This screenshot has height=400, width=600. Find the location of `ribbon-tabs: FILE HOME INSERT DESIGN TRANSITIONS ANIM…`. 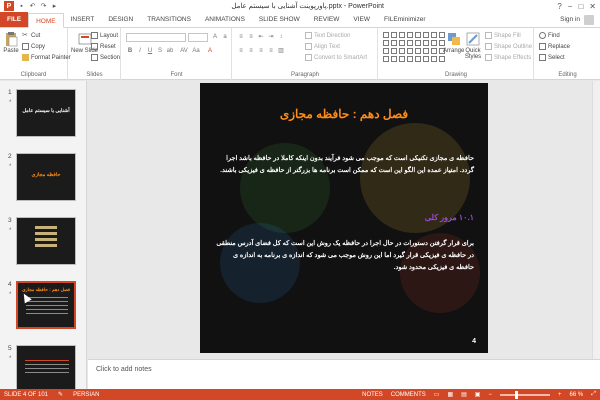

ribbon-tabs: FILE HOME INSERT DESIGN TRANSITIONS ANIM… is located at coordinates (300, 20).